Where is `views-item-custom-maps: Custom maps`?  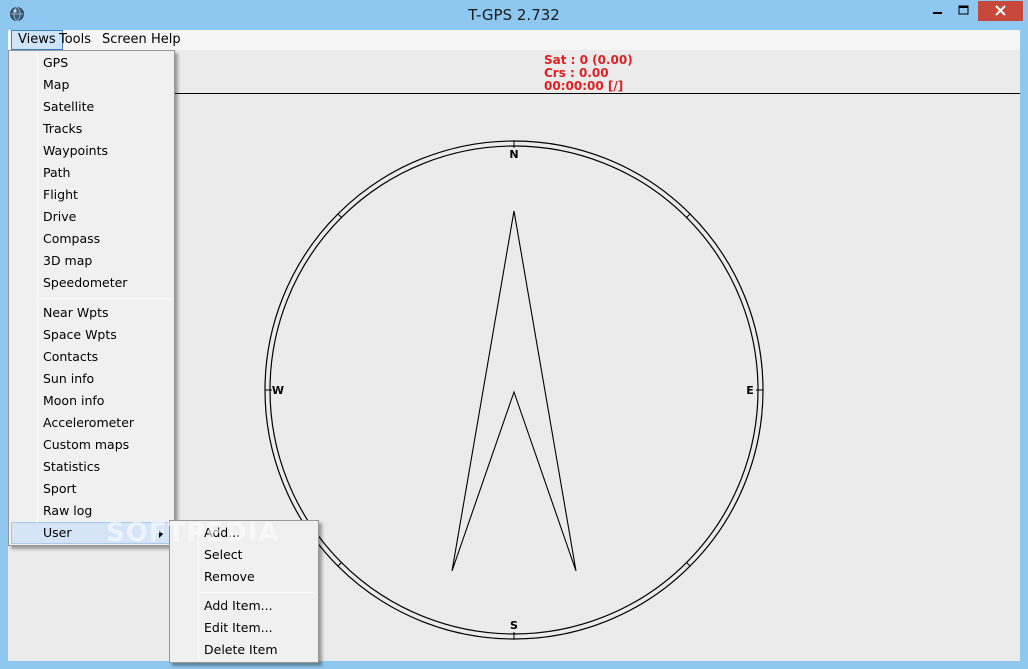 views-item-custom-maps: Custom maps is located at coordinates (91, 445).